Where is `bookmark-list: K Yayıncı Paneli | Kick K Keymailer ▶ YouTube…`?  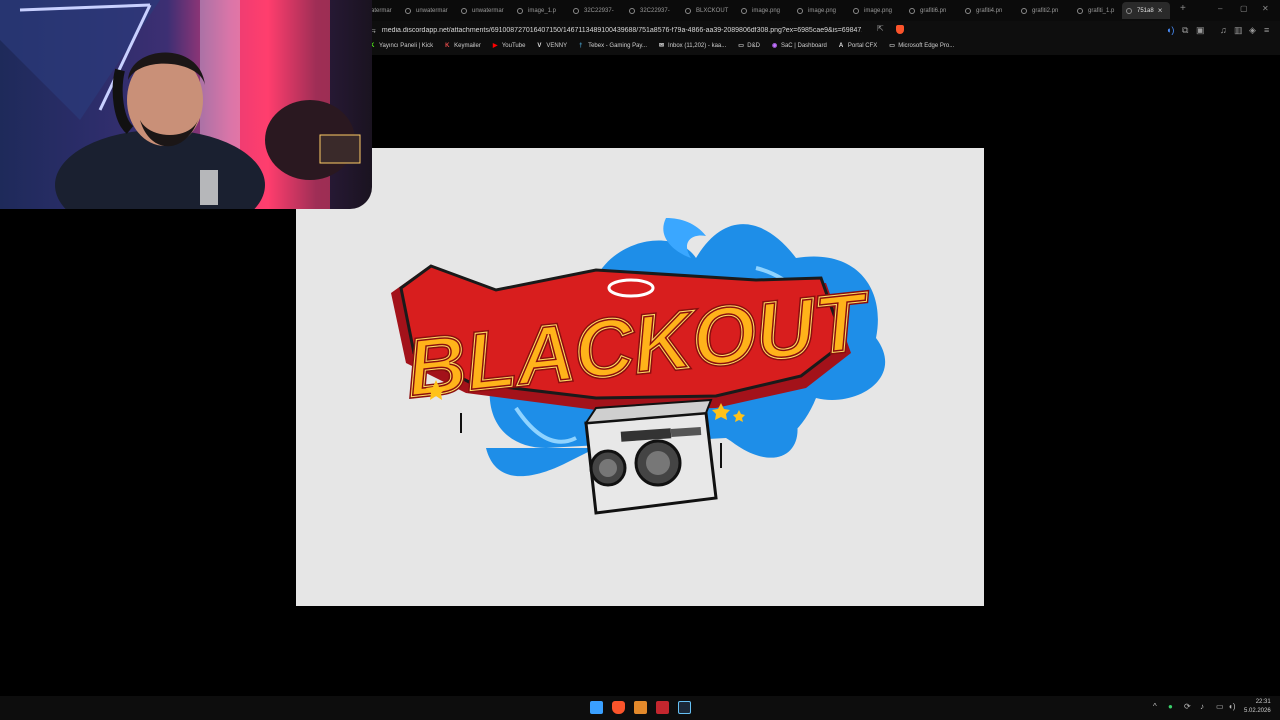 bookmark-list: K Yayıncı Paneli | Kick K Keymailer ▶ YouTube… is located at coordinates (668, 46).